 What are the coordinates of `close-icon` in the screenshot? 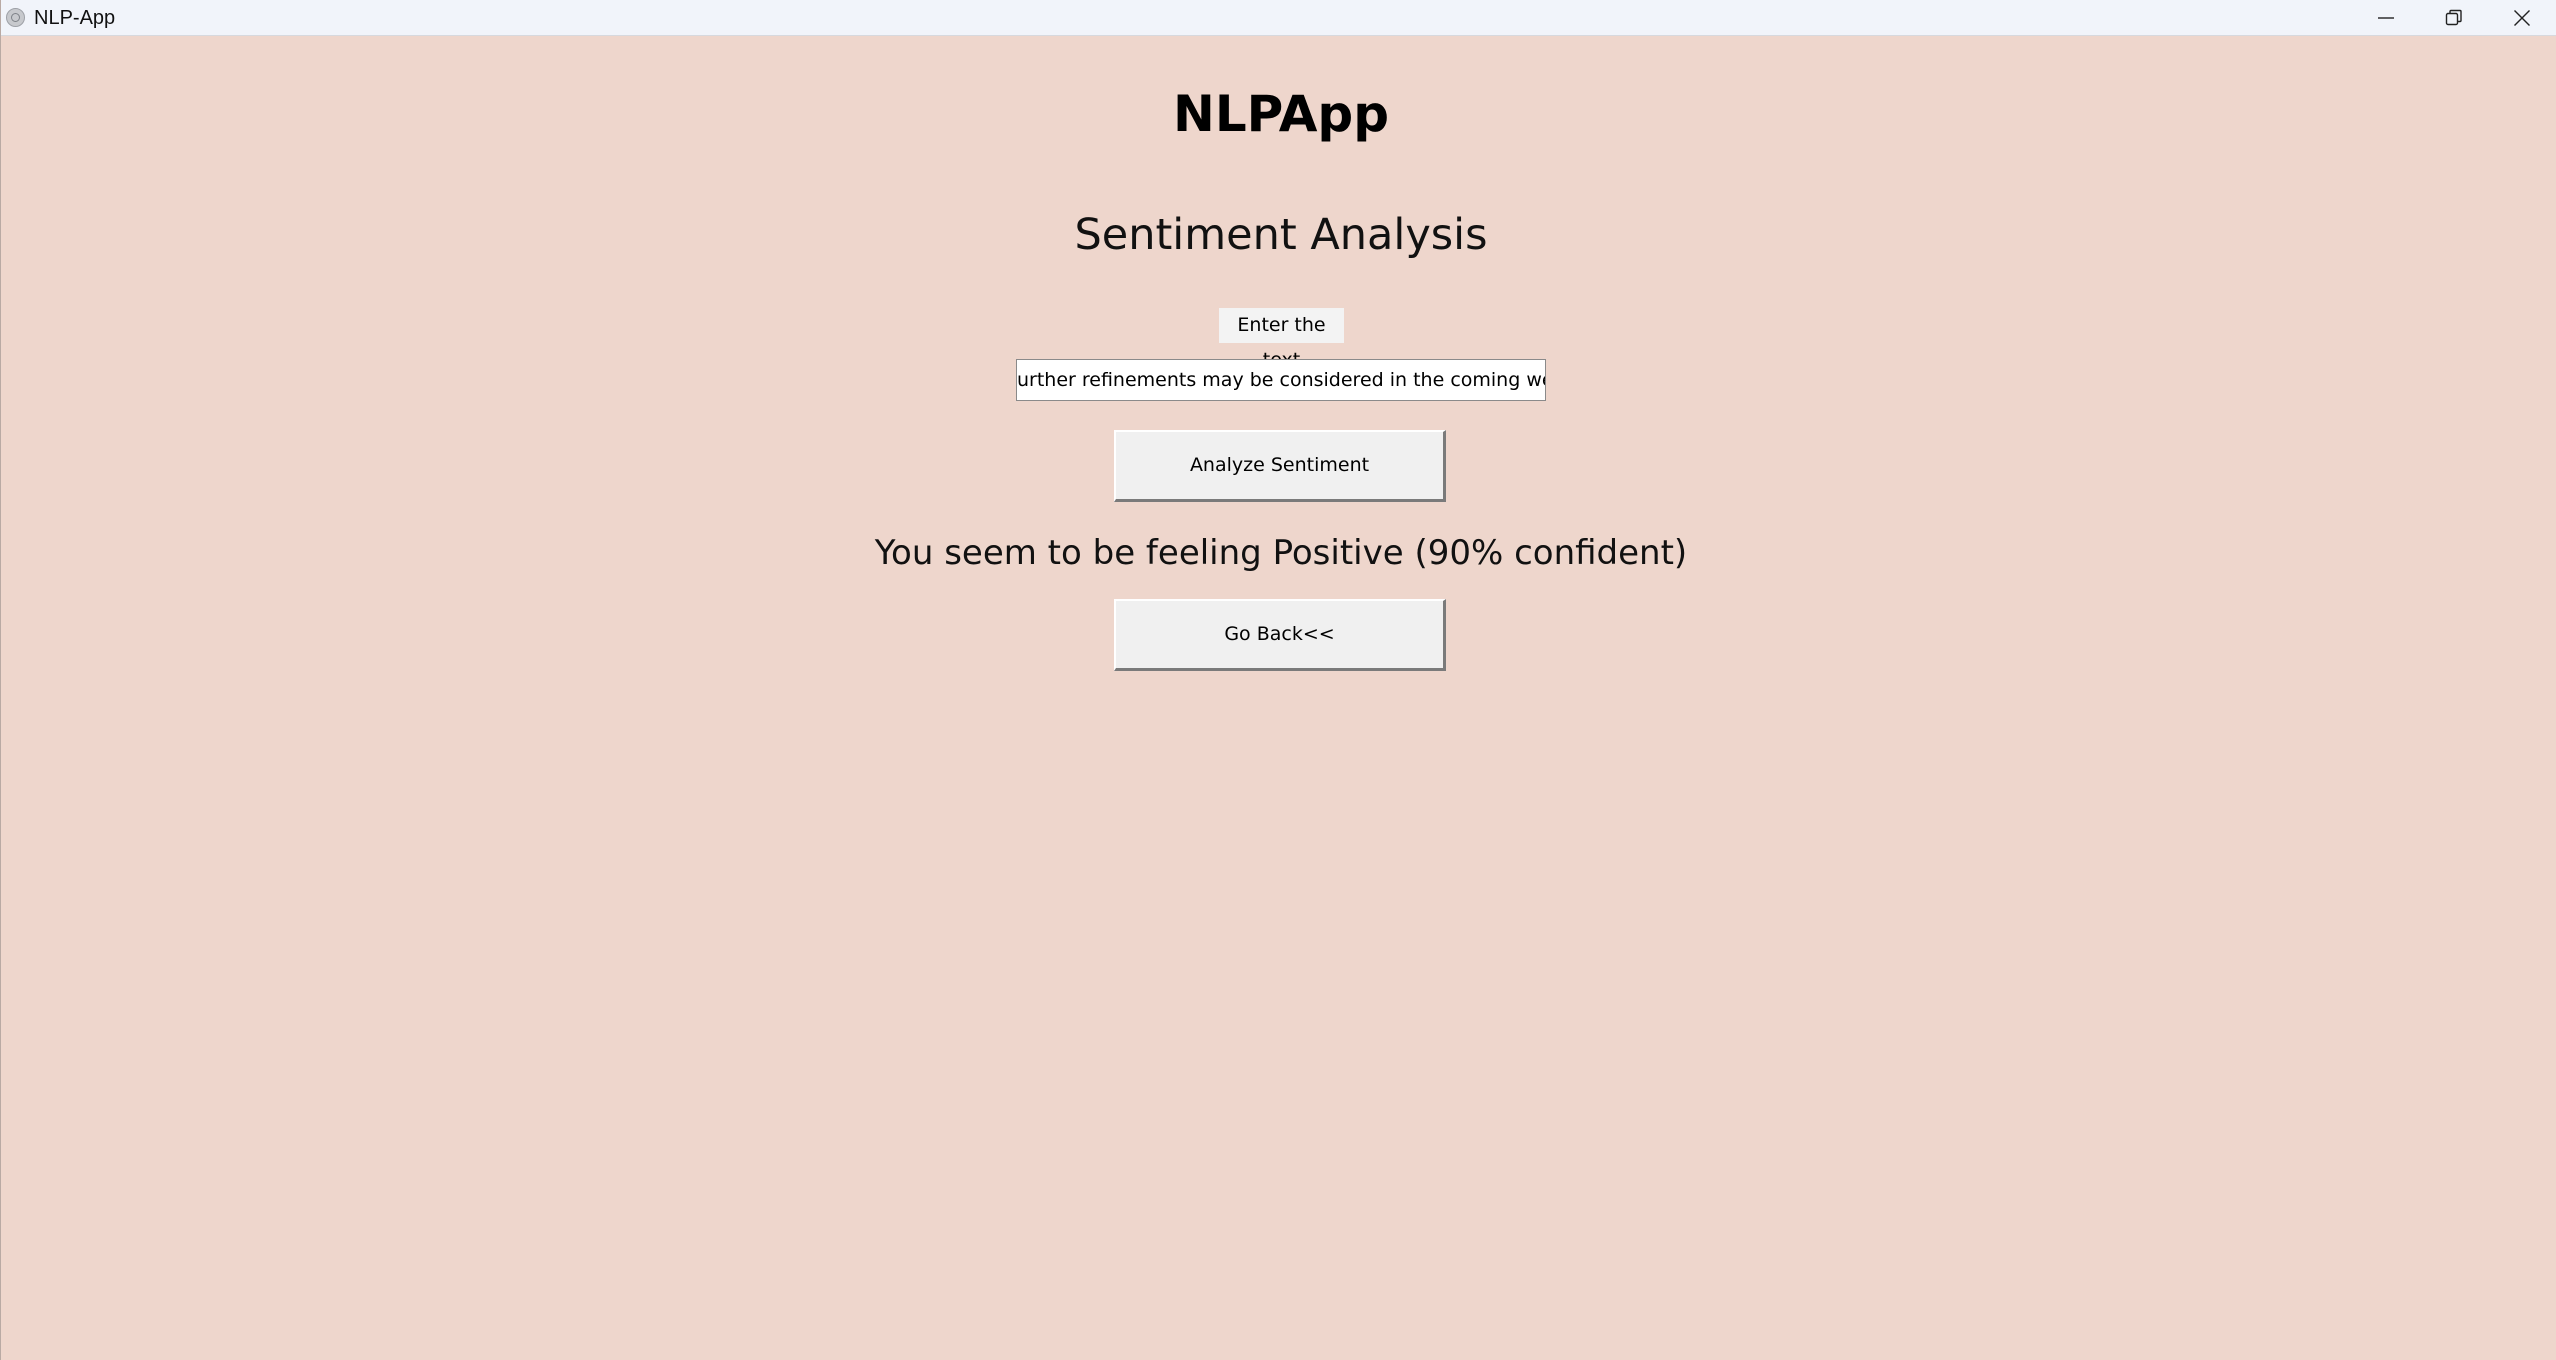 It's located at (2522, 18).